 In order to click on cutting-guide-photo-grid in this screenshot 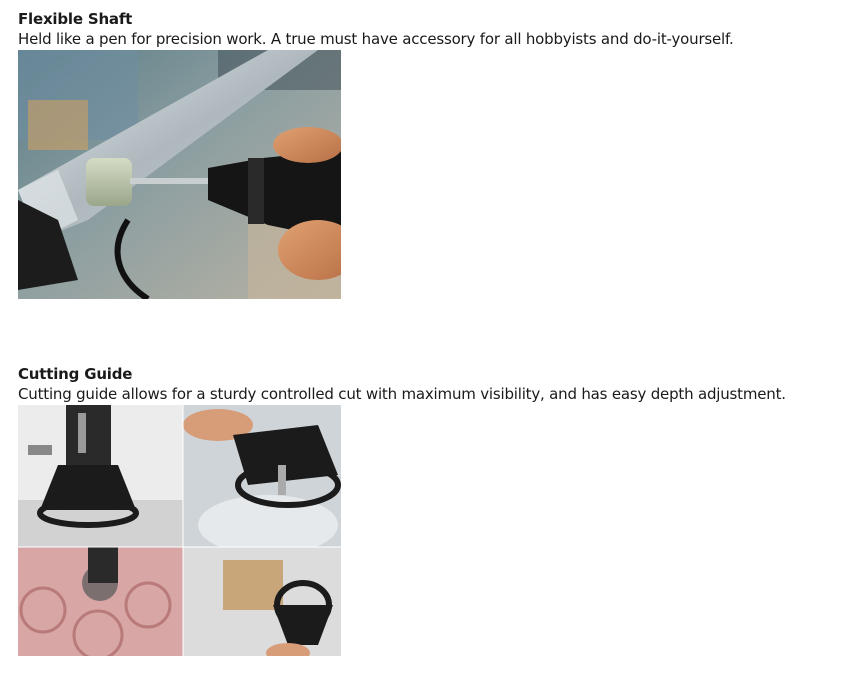, I will do `click(179, 530)`.